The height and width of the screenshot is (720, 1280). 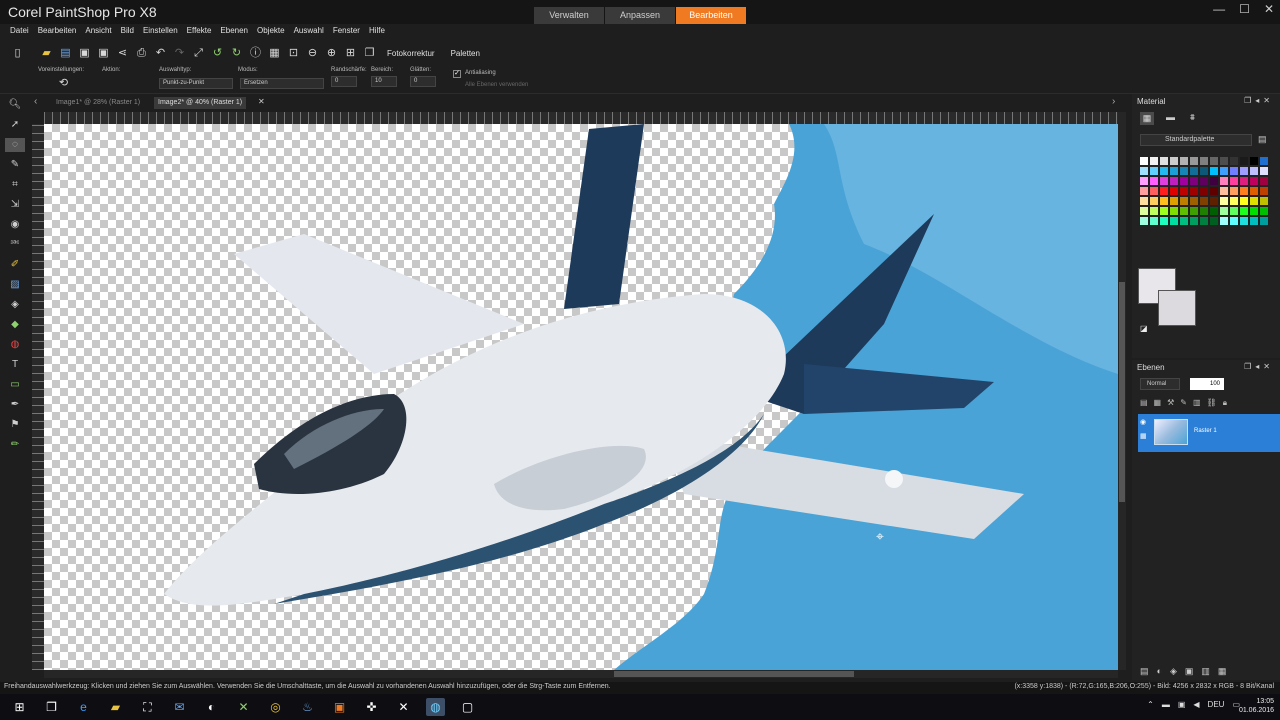 I want to click on layer-tools-icons: ▤▦⚒✎▥⛓🔒︎, so click(x=1186, y=403).